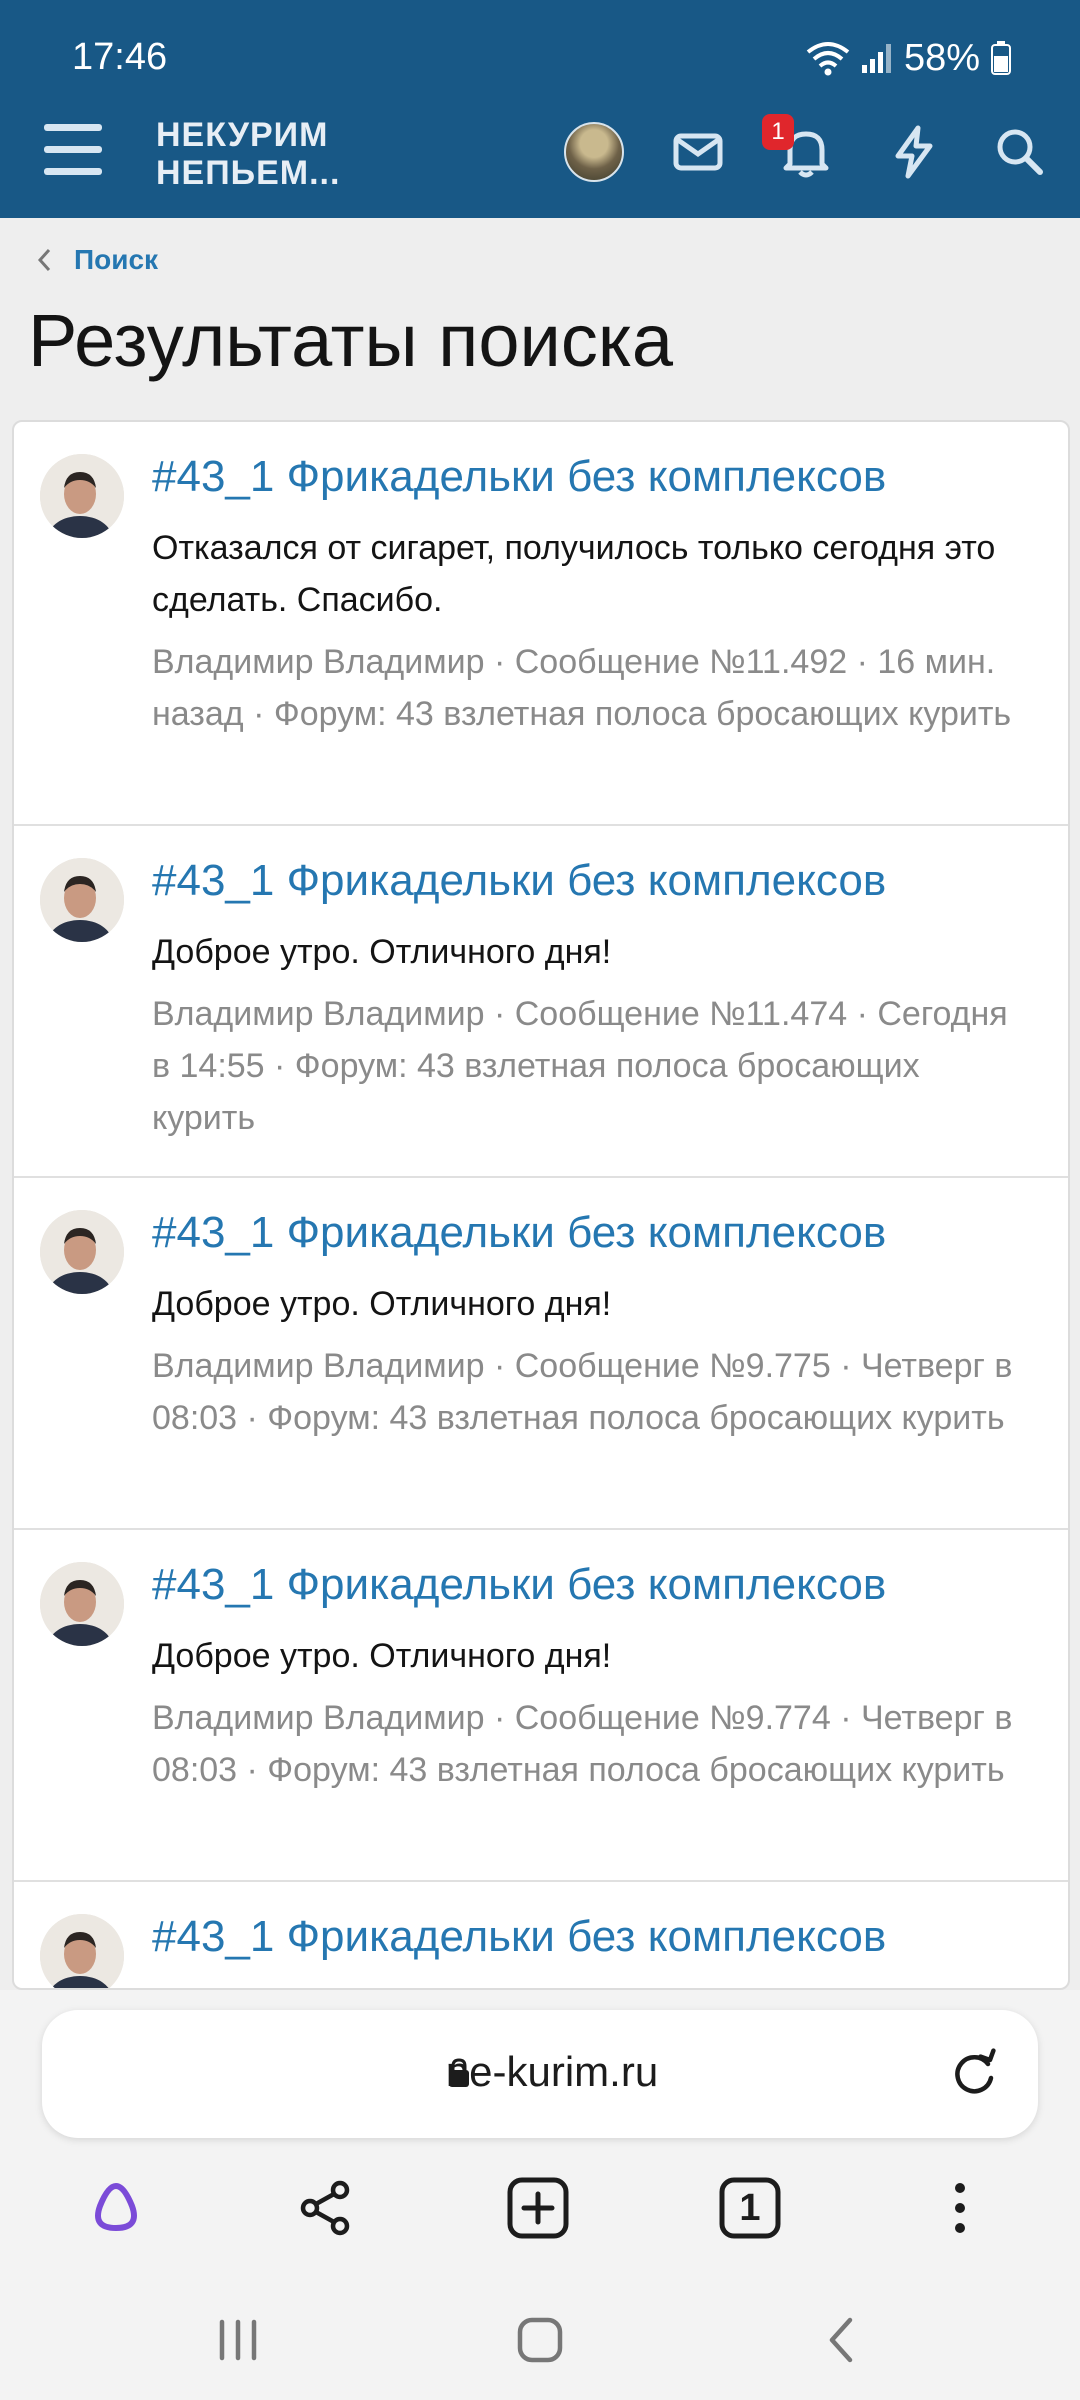 This screenshot has height=2400, width=1080. I want to click on battery-percent: 58%, so click(941, 57).